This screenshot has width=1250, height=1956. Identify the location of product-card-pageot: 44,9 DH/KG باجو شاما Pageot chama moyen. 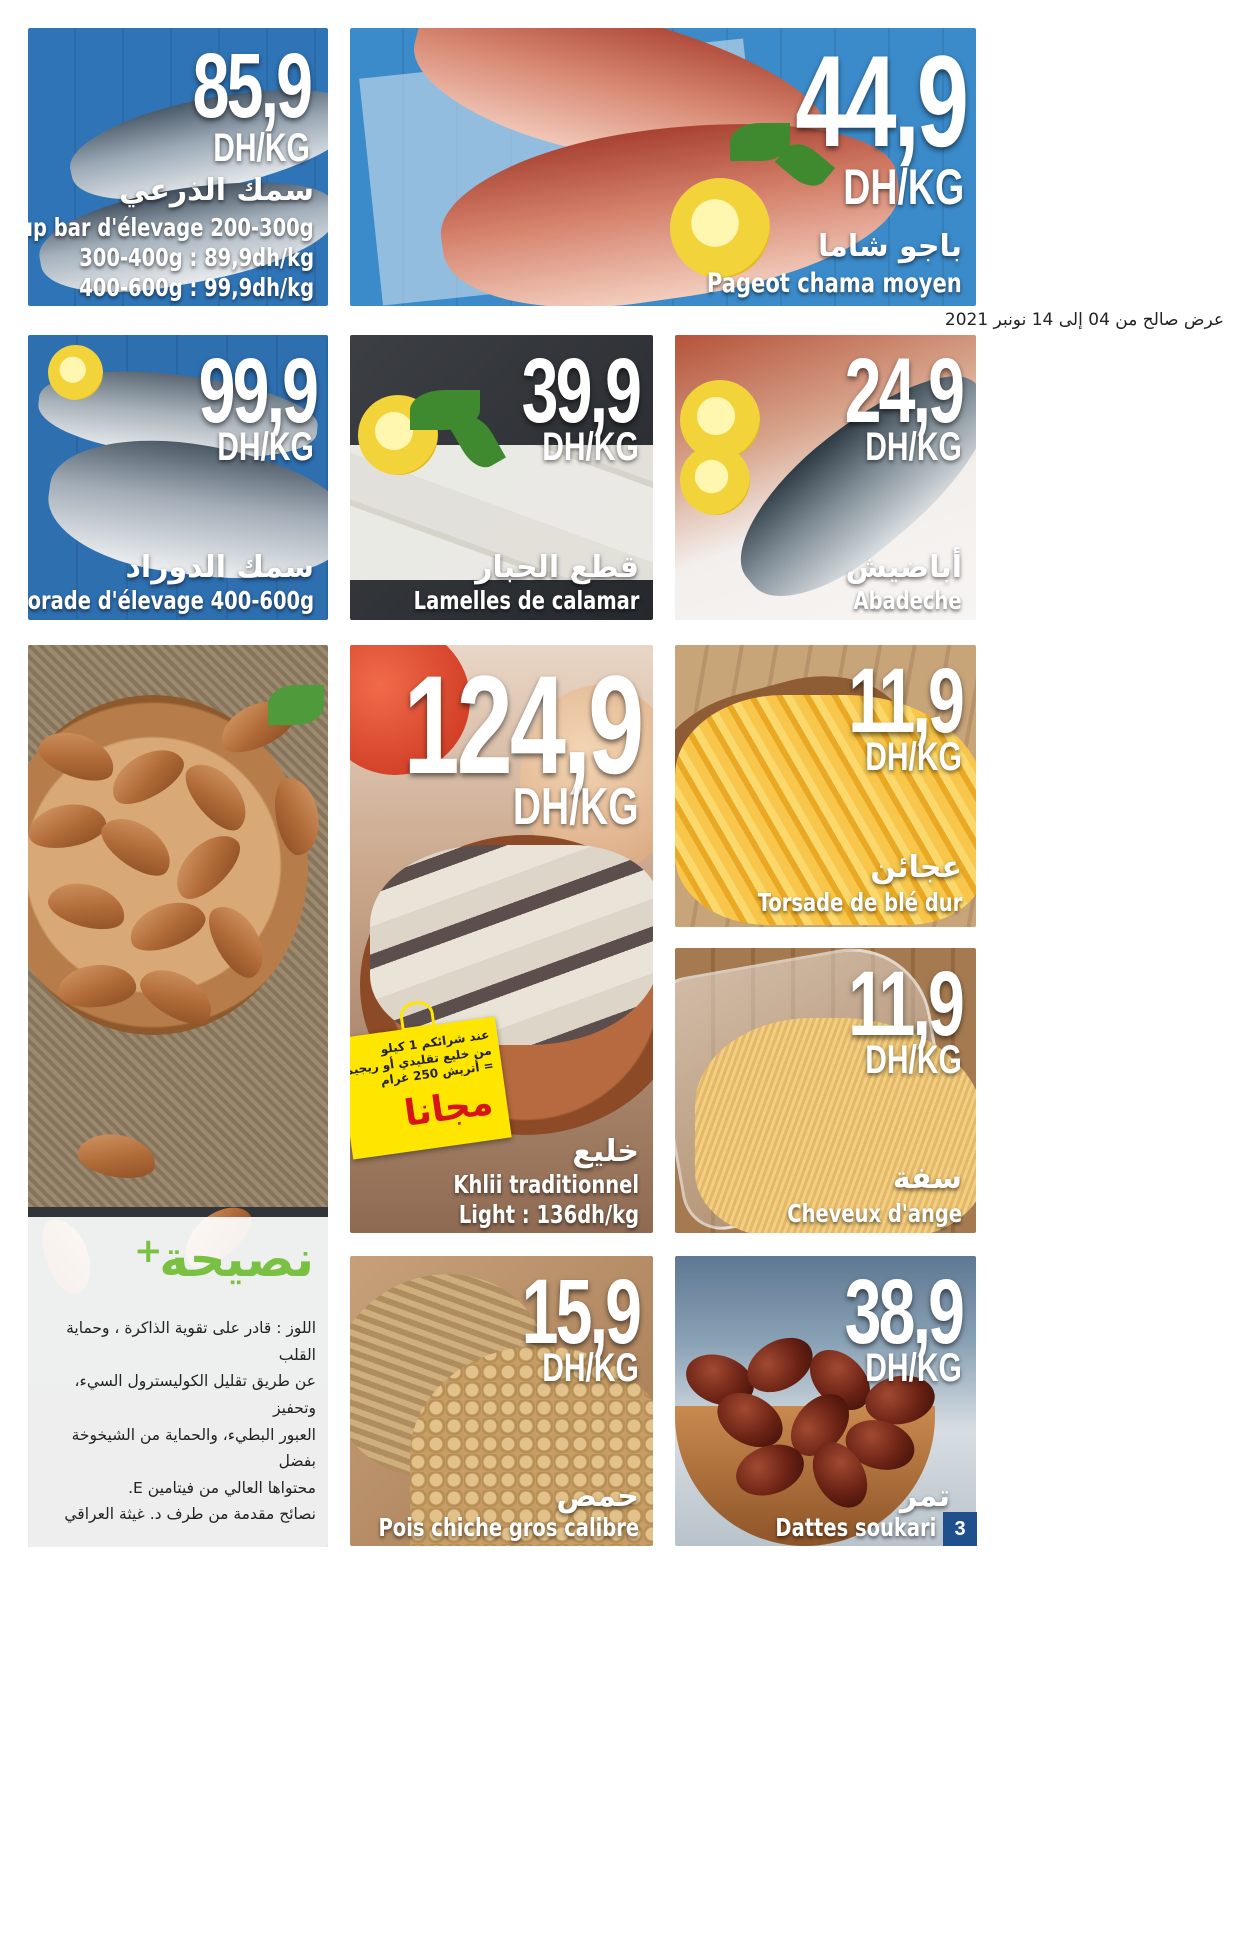
(663, 167).